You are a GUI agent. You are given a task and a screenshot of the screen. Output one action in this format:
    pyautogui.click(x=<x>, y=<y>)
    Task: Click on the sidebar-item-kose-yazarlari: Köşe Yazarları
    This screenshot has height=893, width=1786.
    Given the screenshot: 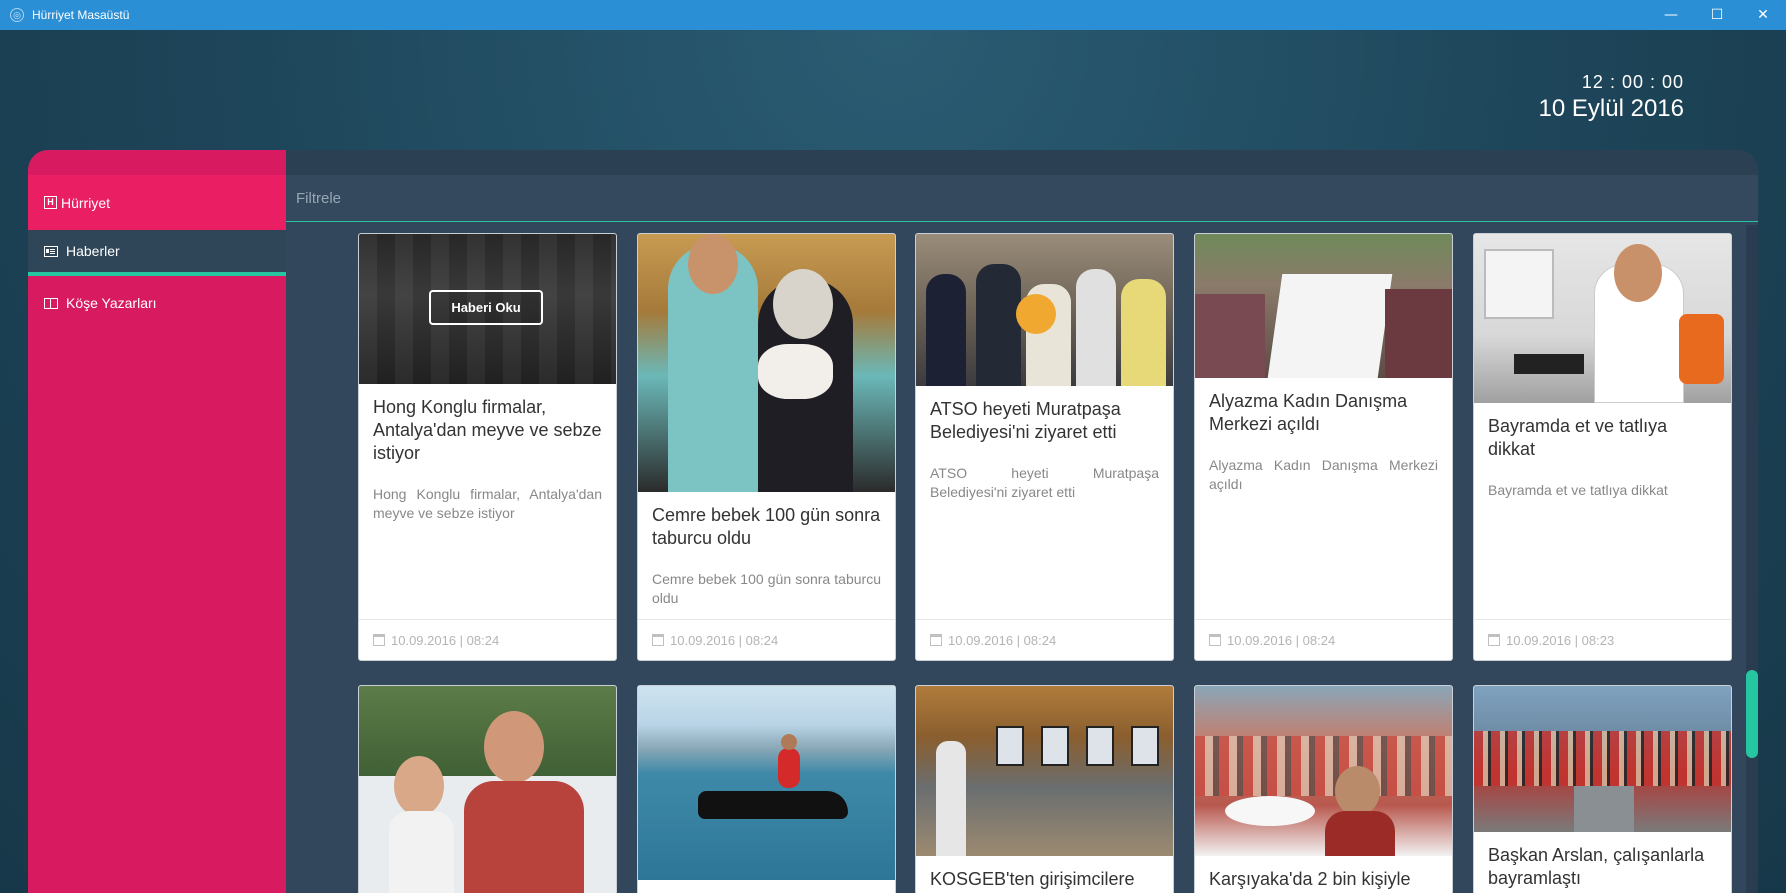 What is the action you would take?
    pyautogui.click(x=157, y=303)
    